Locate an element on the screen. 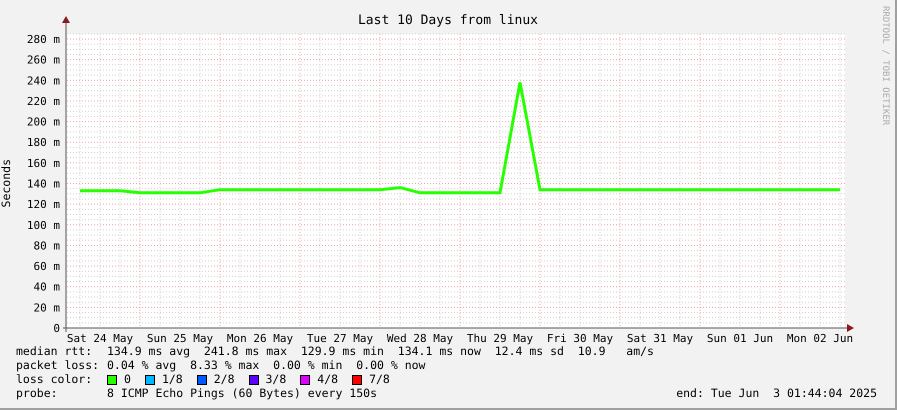 The height and width of the screenshot is (410, 897). legend-value: 8 ICMP Echo Pings (60 Bytes) every 150s is located at coordinates (242, 394).